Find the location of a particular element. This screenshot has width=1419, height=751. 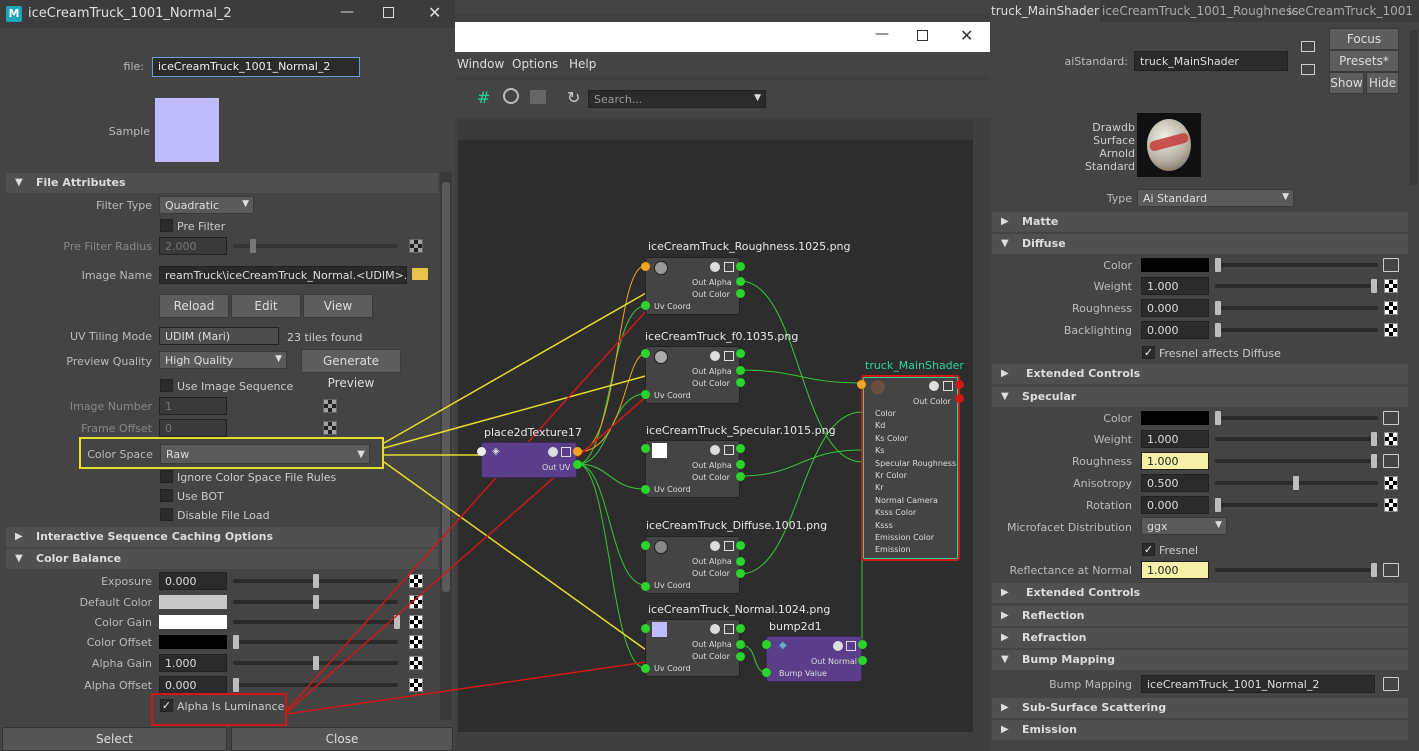

refraction-header: ▶ Refraction is located at coordinates (1200, 638).